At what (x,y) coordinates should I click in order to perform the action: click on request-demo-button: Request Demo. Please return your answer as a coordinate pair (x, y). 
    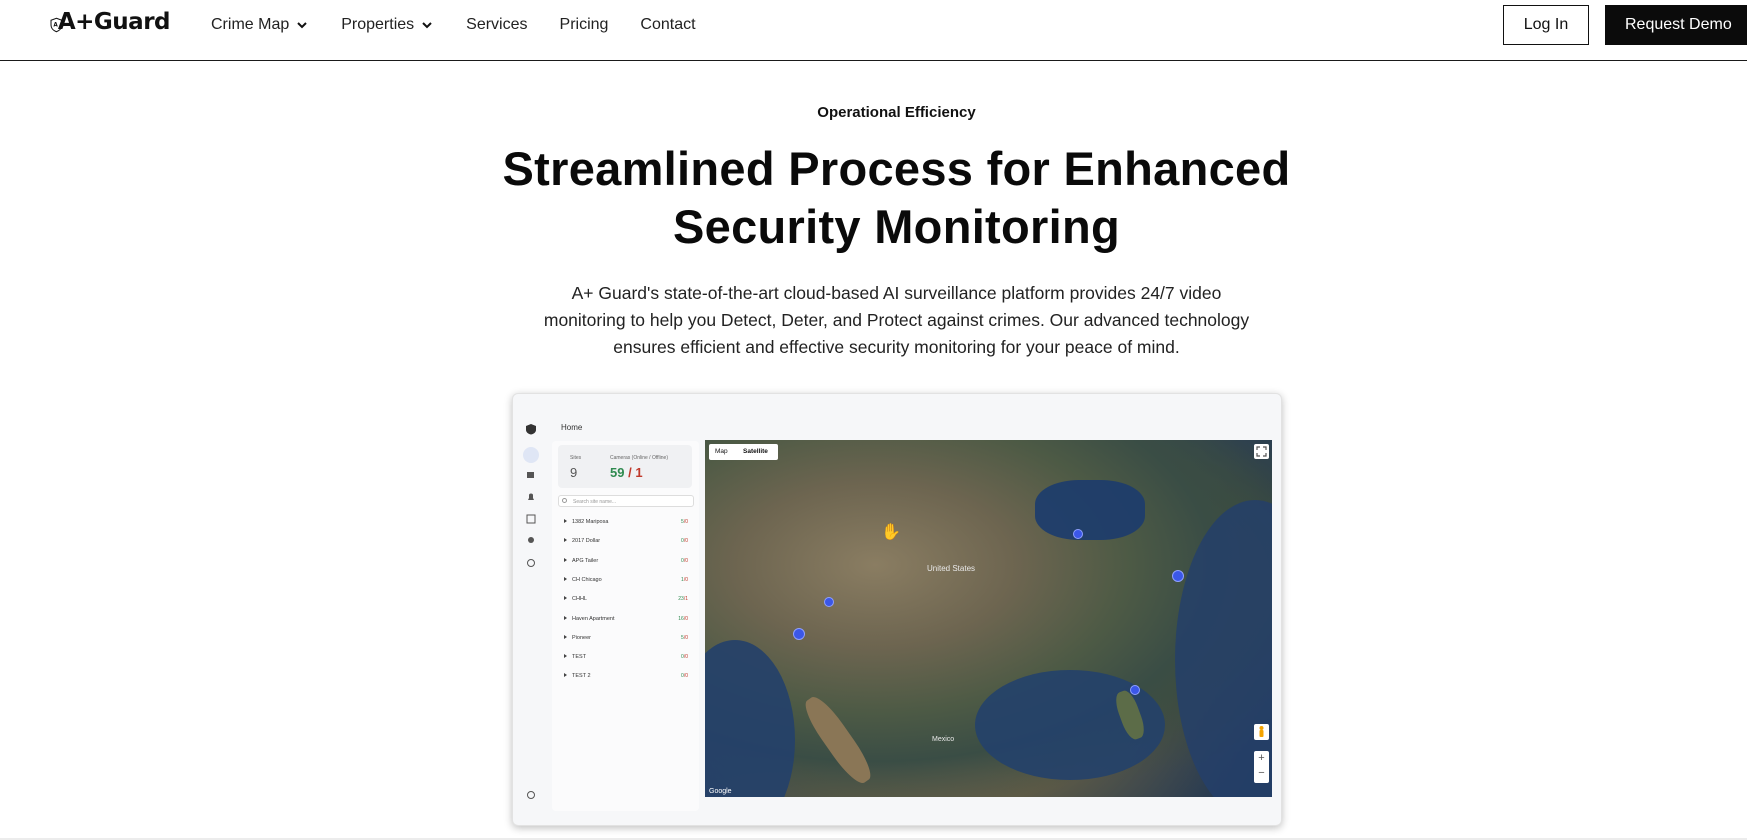
    Looking at the image, I should click on (1676, 25).